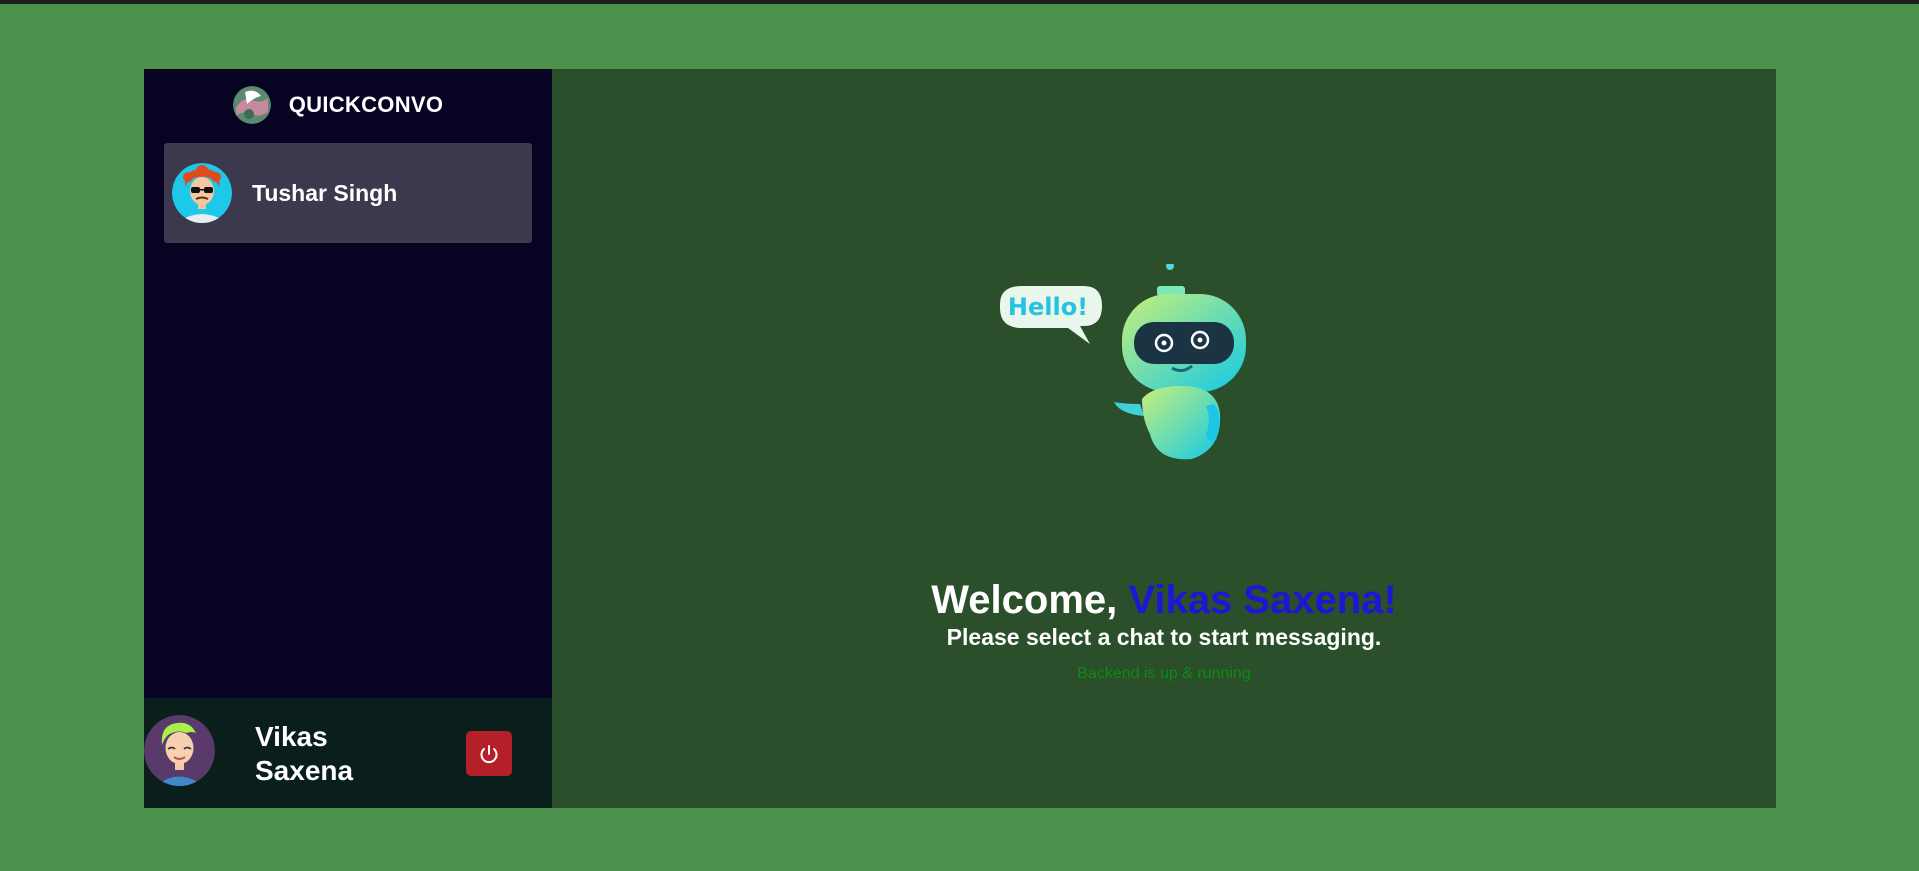 The height and width of the screenshot is (871, 1919). I want to click on chat-item-label: Tushar Singh, so click(325, 192).